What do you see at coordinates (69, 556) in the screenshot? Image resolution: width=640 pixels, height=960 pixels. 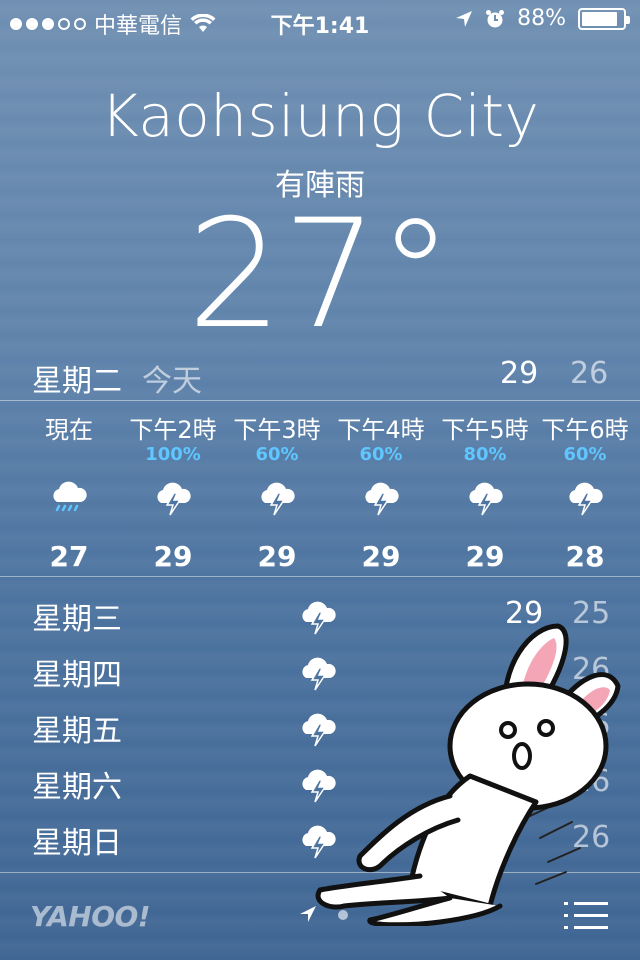 I see `hour-temp: 27` at bounding box center [69, 556].